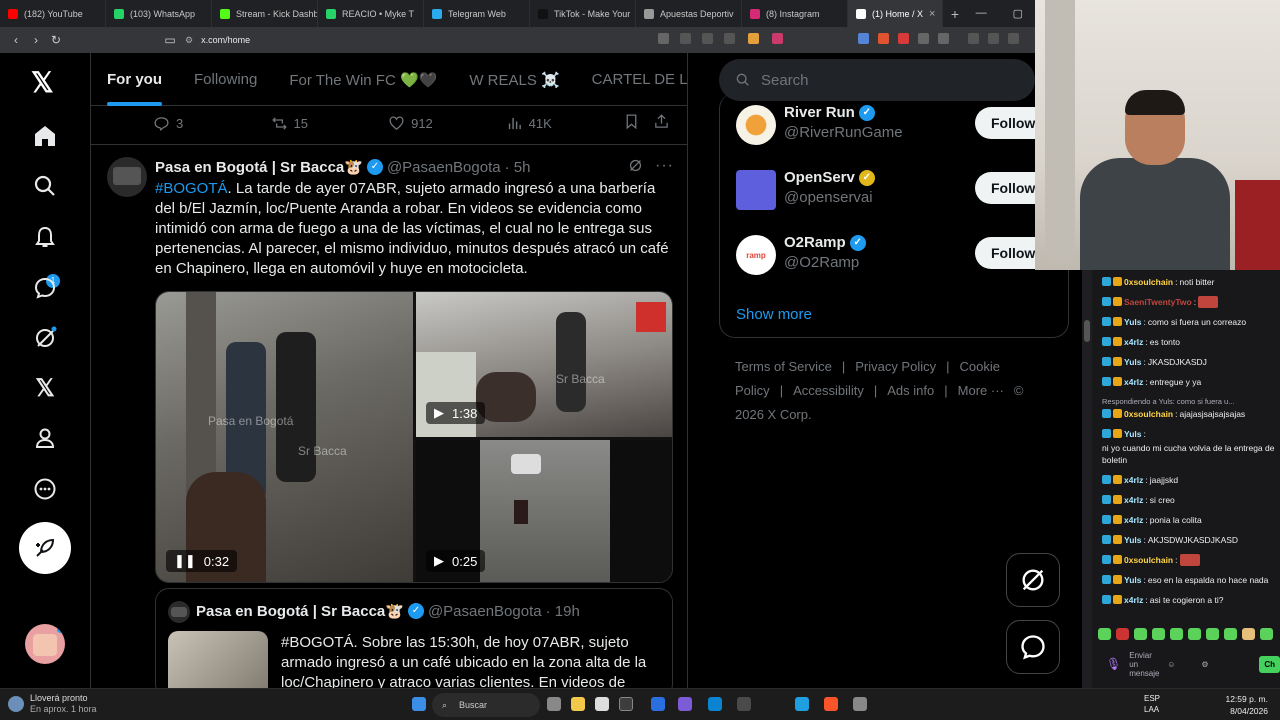 This screenshot has height=720, width=1280. I want to click on reply-button: 3, so click(212, 123).